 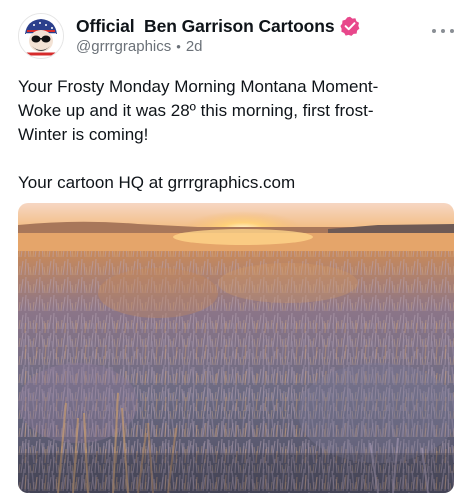 What do you see at coordinates (205, 26) in the screenshot?
I see `author-display-name: Official Ben Garrison Cartoons` at bounding box center [205, 26].